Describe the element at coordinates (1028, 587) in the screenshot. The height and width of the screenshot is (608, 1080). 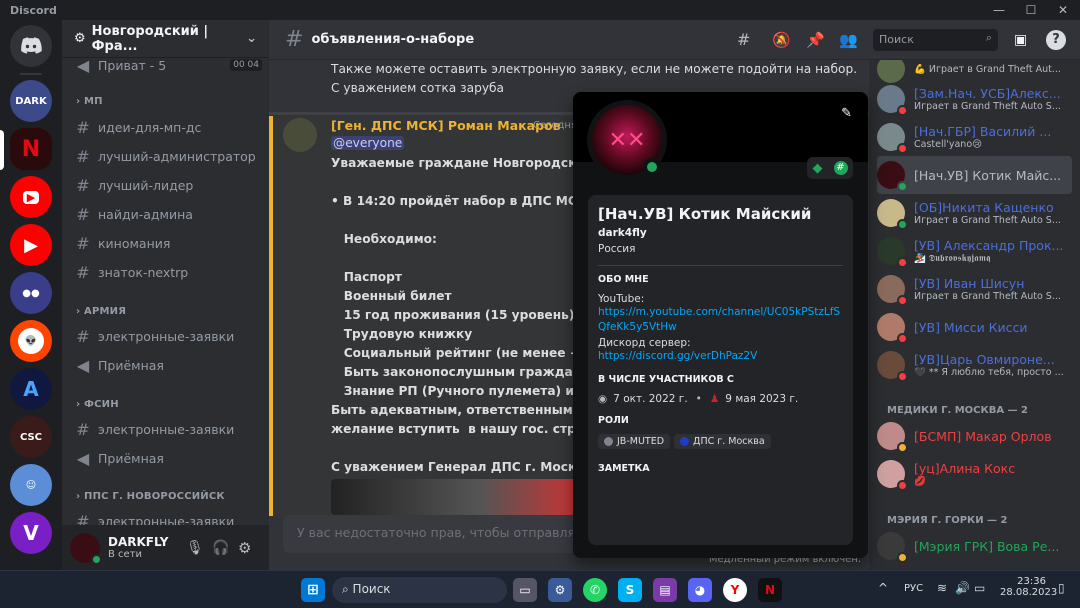
I see `clock: 23:36 28.08.2023` at that location.